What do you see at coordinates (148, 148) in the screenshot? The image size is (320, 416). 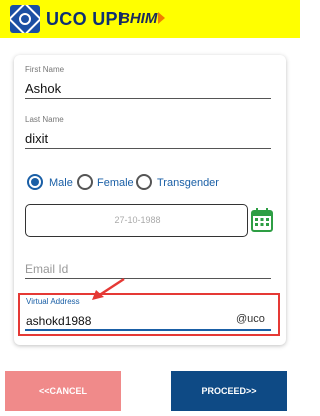 I see `last-name-underline` at bounding box center [148, 148].